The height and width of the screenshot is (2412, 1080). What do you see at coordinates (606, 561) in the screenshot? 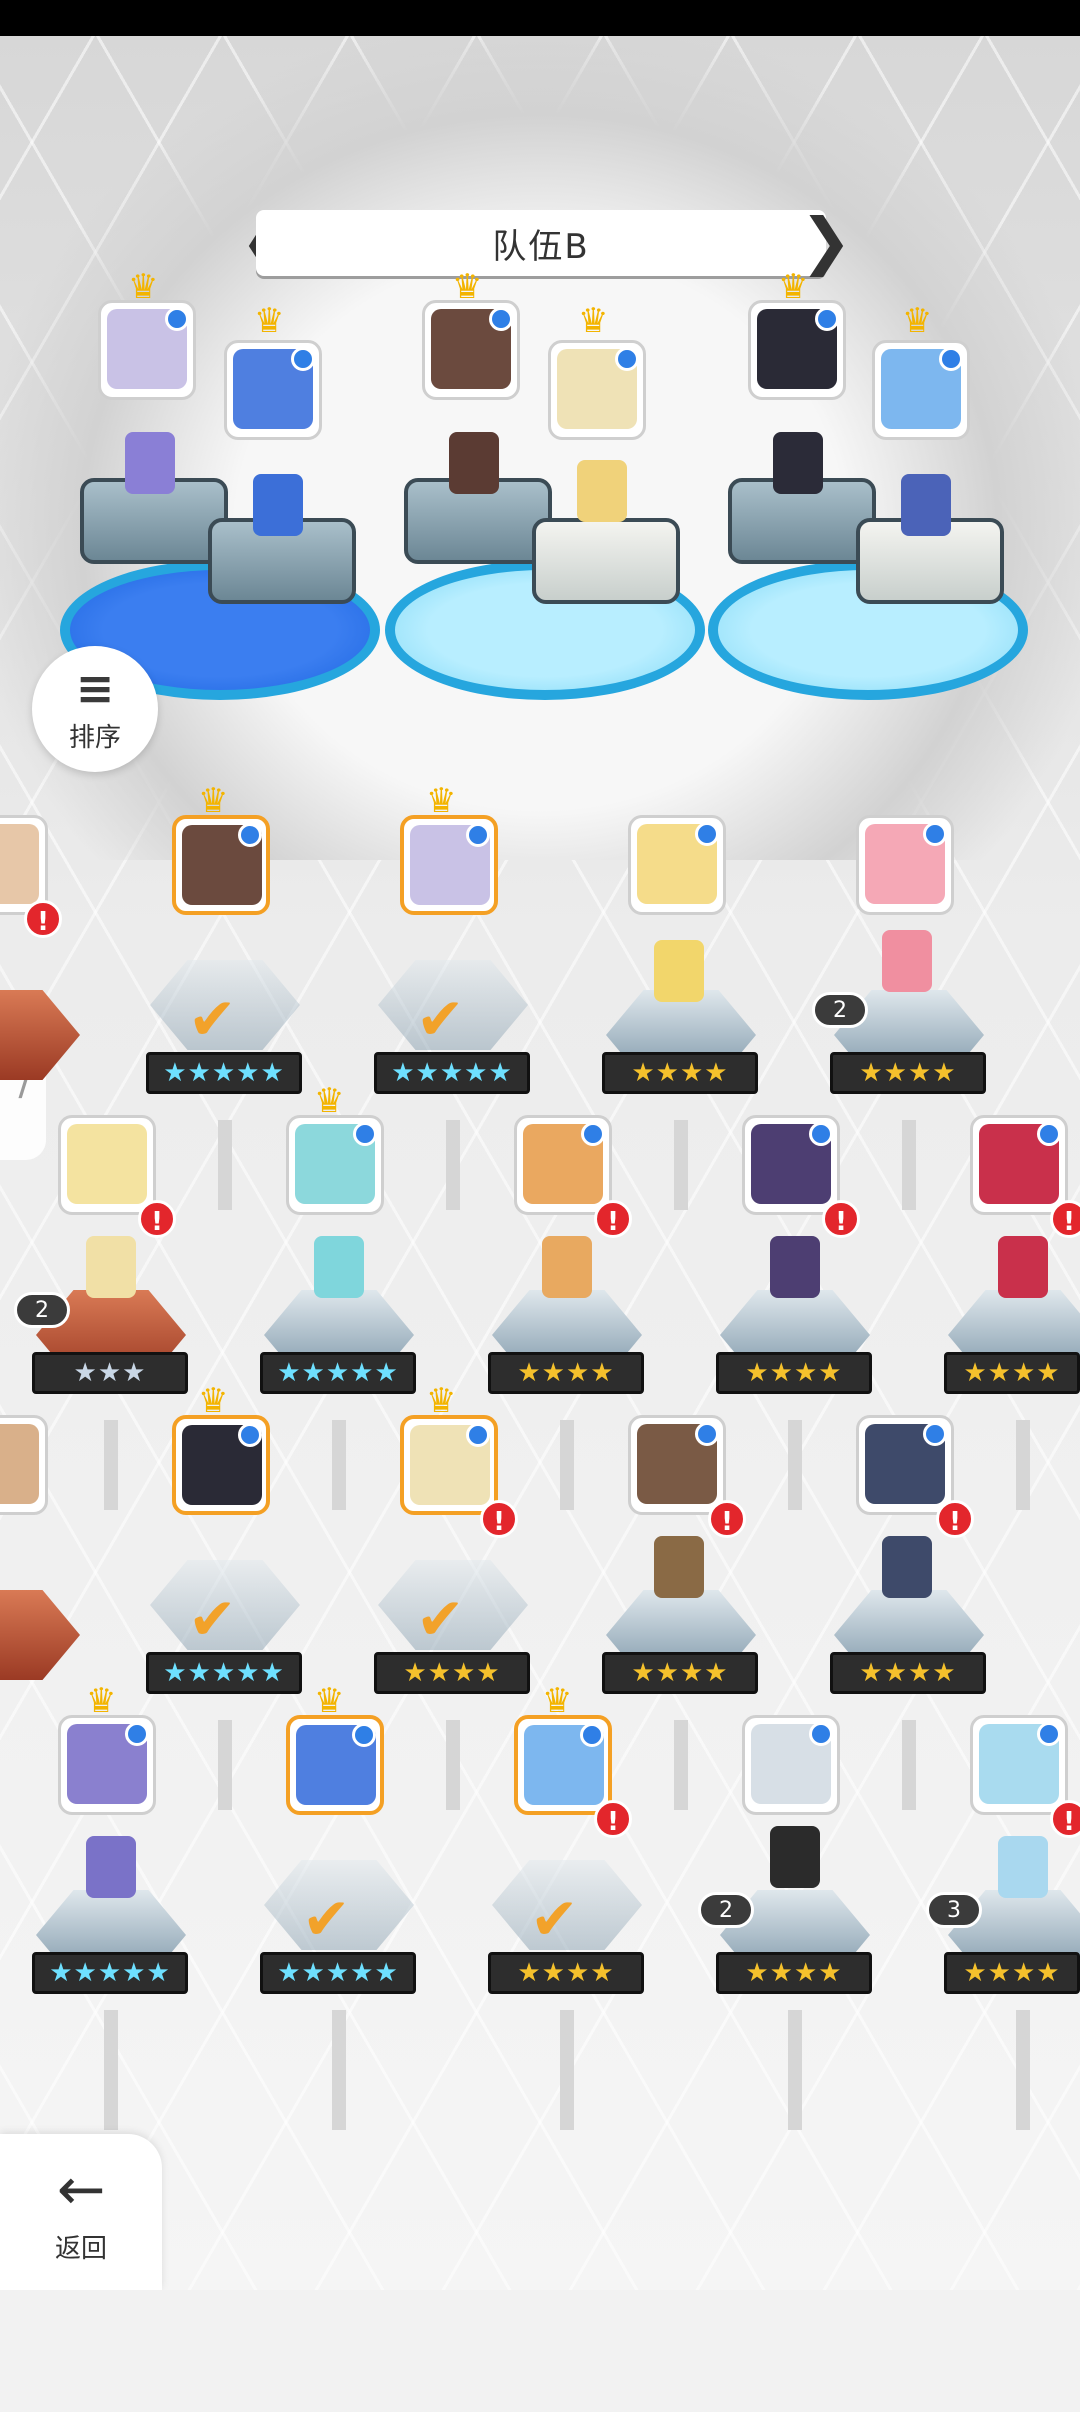
I see `team-pedestal` at bounding box center [606, 561].